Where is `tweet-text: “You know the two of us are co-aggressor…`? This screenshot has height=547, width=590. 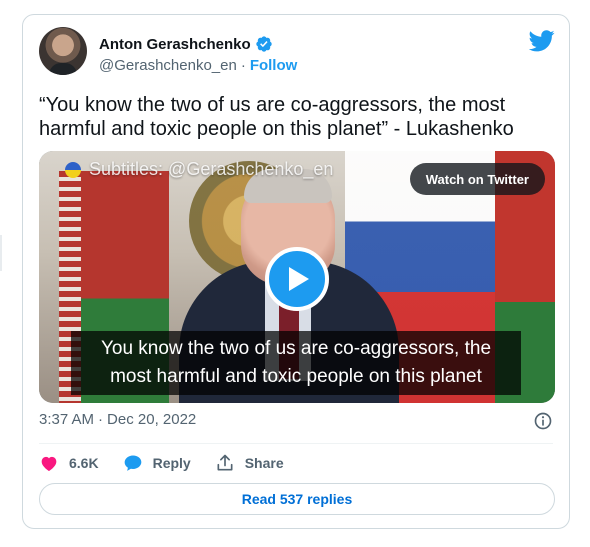
tweet-text: “You know the two of us are co-aggressor… is located at coordinates (276, 117).